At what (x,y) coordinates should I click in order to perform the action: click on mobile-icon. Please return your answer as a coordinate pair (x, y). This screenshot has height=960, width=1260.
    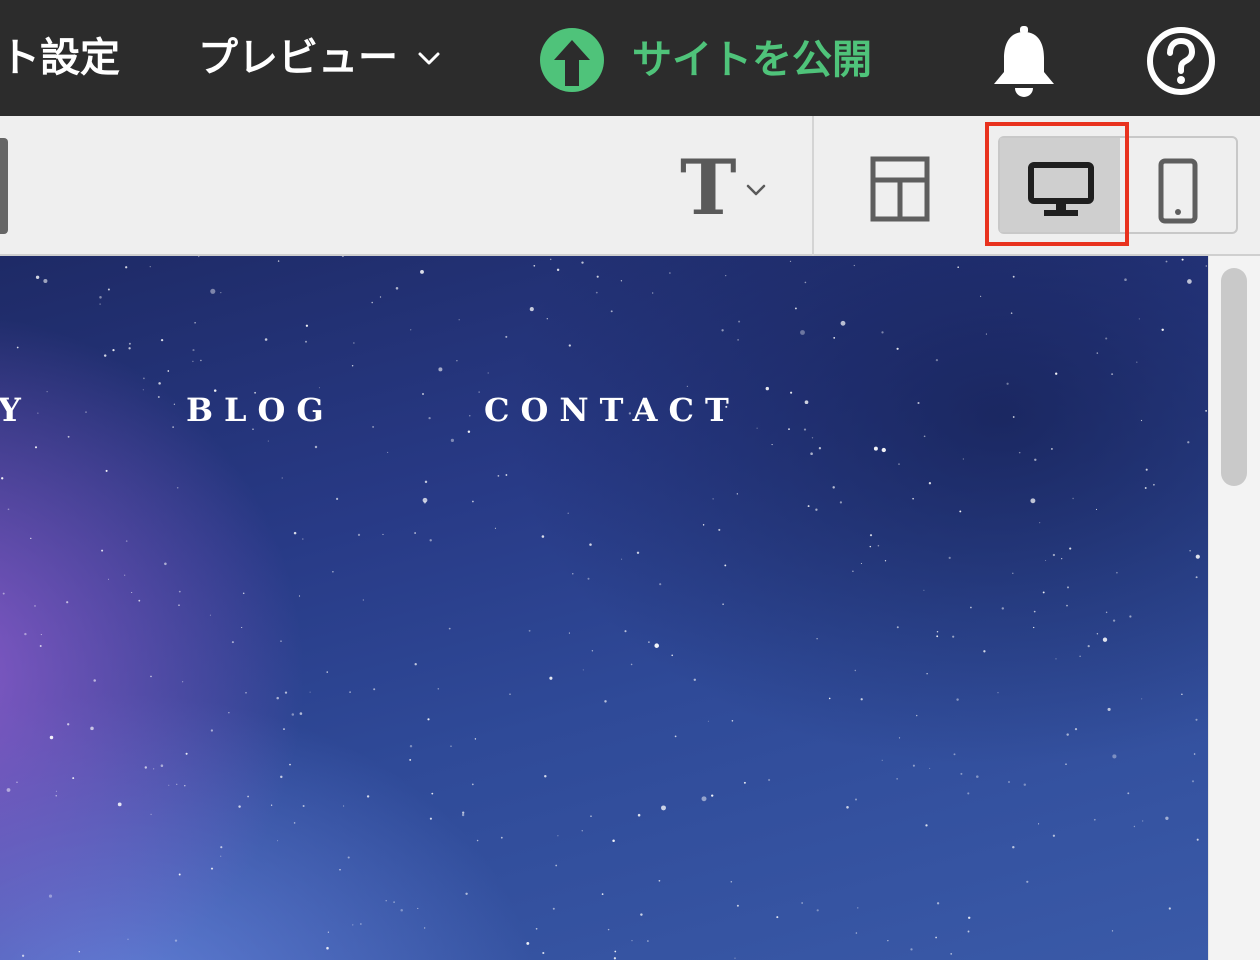
    Looking at the image, I should click on (1178, 191).